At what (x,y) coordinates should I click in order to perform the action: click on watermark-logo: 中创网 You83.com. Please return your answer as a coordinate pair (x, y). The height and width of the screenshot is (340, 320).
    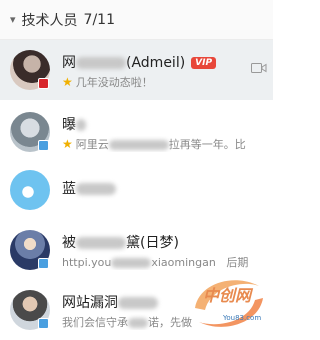
    Looking at the image, I should click on (229, 303).